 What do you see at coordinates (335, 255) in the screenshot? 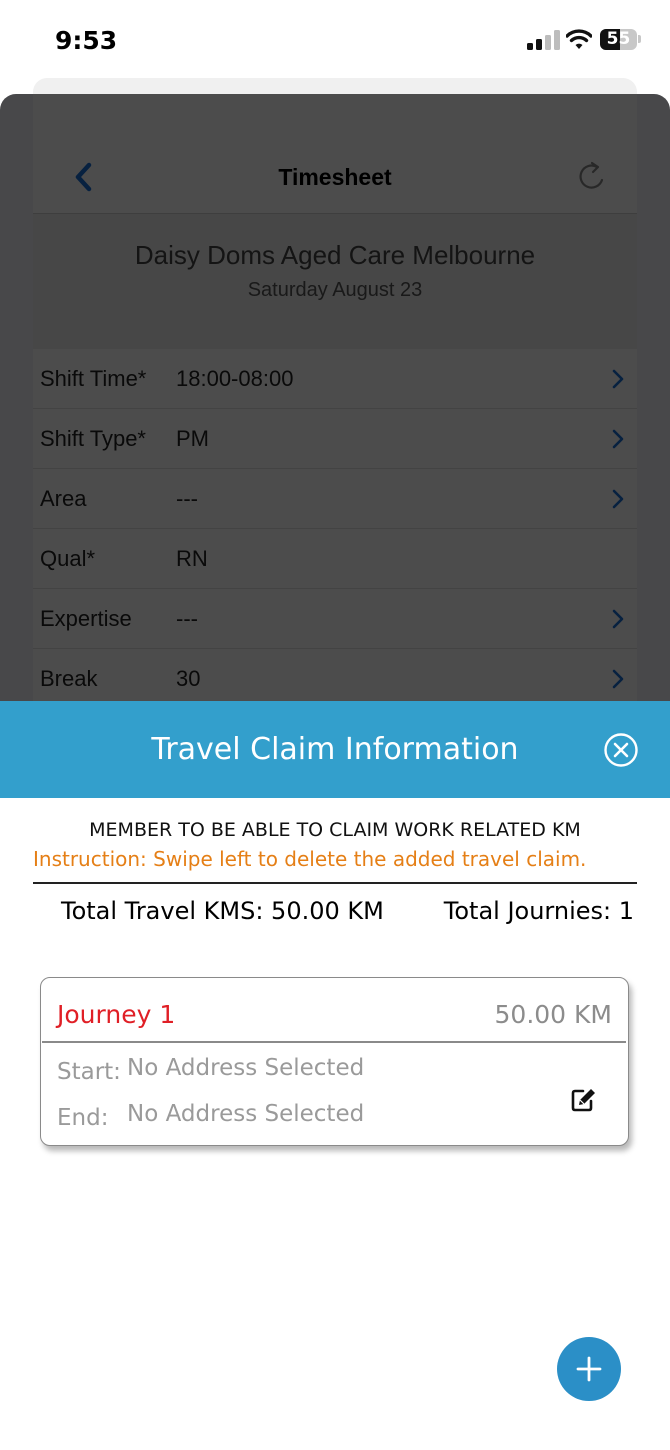
I see `facility-name: Daisy Doms Aged Care Melbourne` at bounding box center [335, 255].